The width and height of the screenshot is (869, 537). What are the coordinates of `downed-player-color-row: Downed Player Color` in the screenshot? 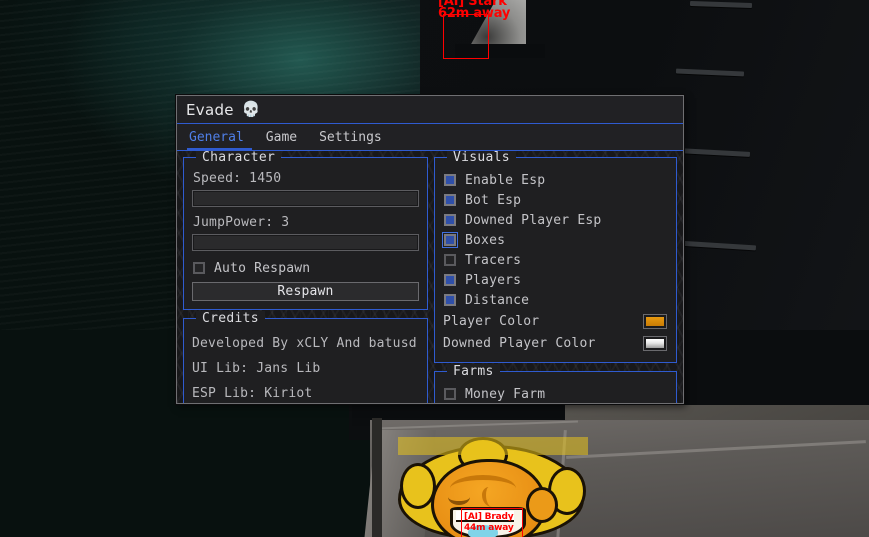 It's located at (555, 343).